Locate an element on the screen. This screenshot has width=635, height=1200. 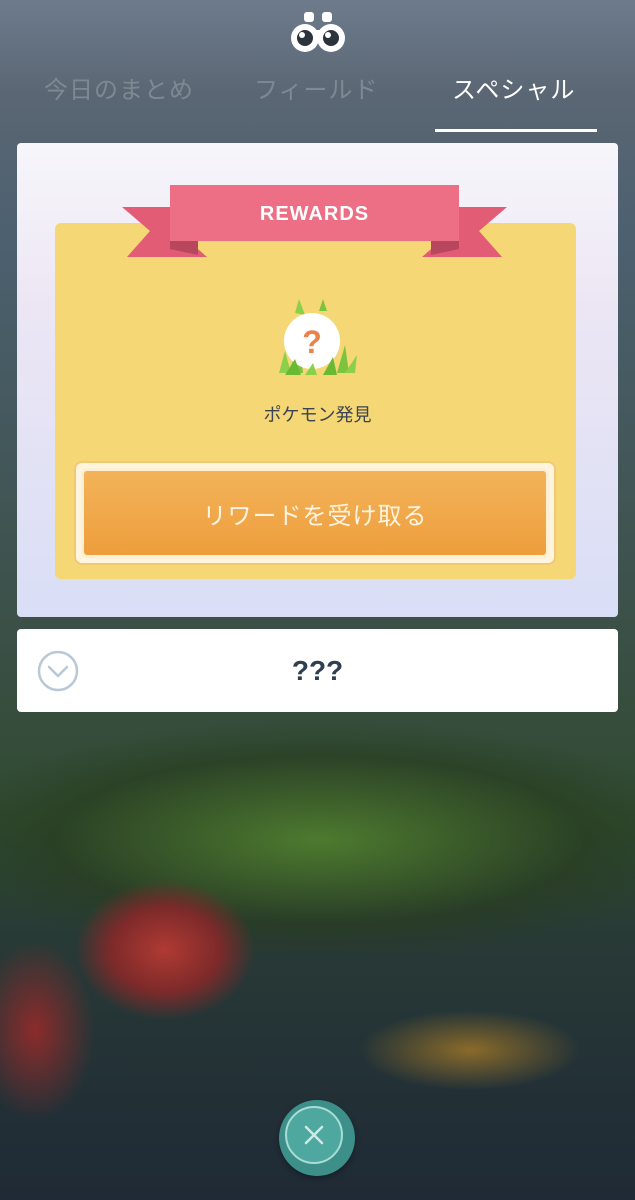
claim-reward-button-face: リワードを受け取る is located at coordinates (315, 513).